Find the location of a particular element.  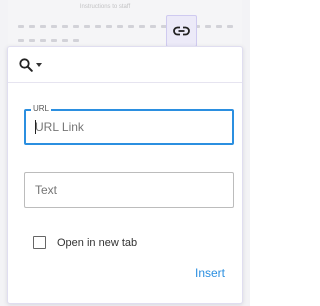

text-field is located at coordinates (129, 190).